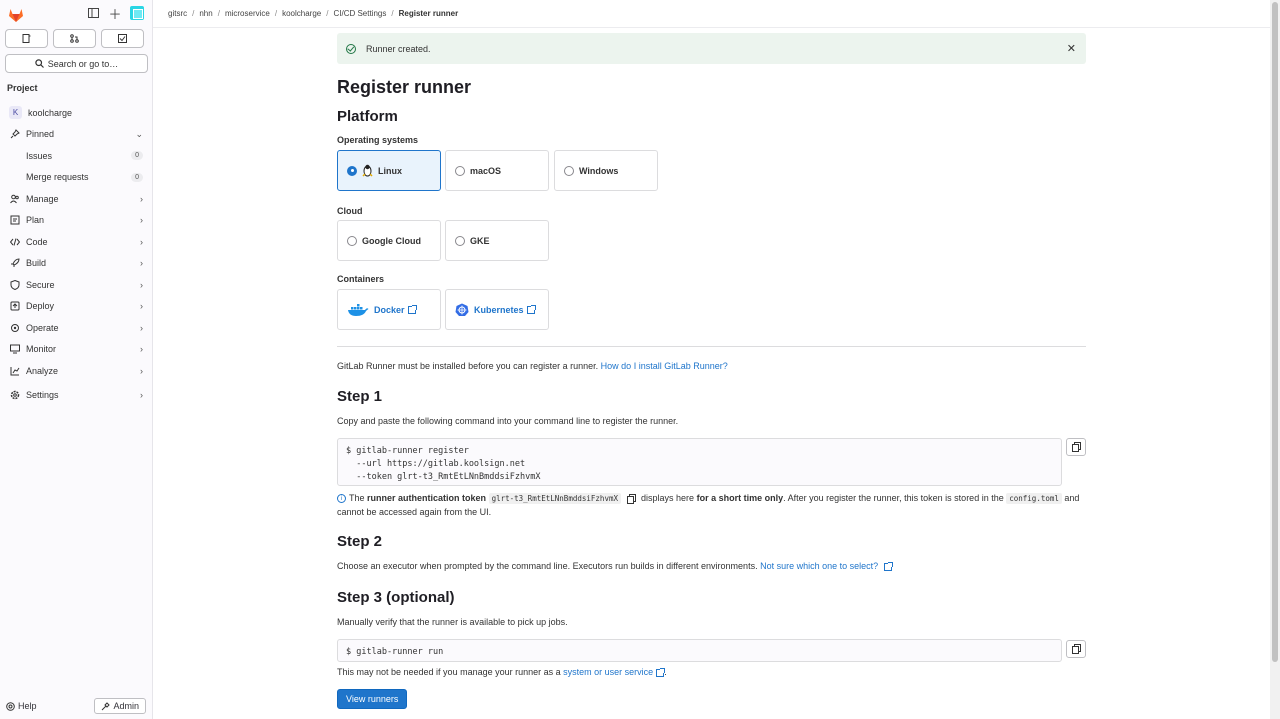  I want to click on container-option-docker: Docker, so click(389, 309).